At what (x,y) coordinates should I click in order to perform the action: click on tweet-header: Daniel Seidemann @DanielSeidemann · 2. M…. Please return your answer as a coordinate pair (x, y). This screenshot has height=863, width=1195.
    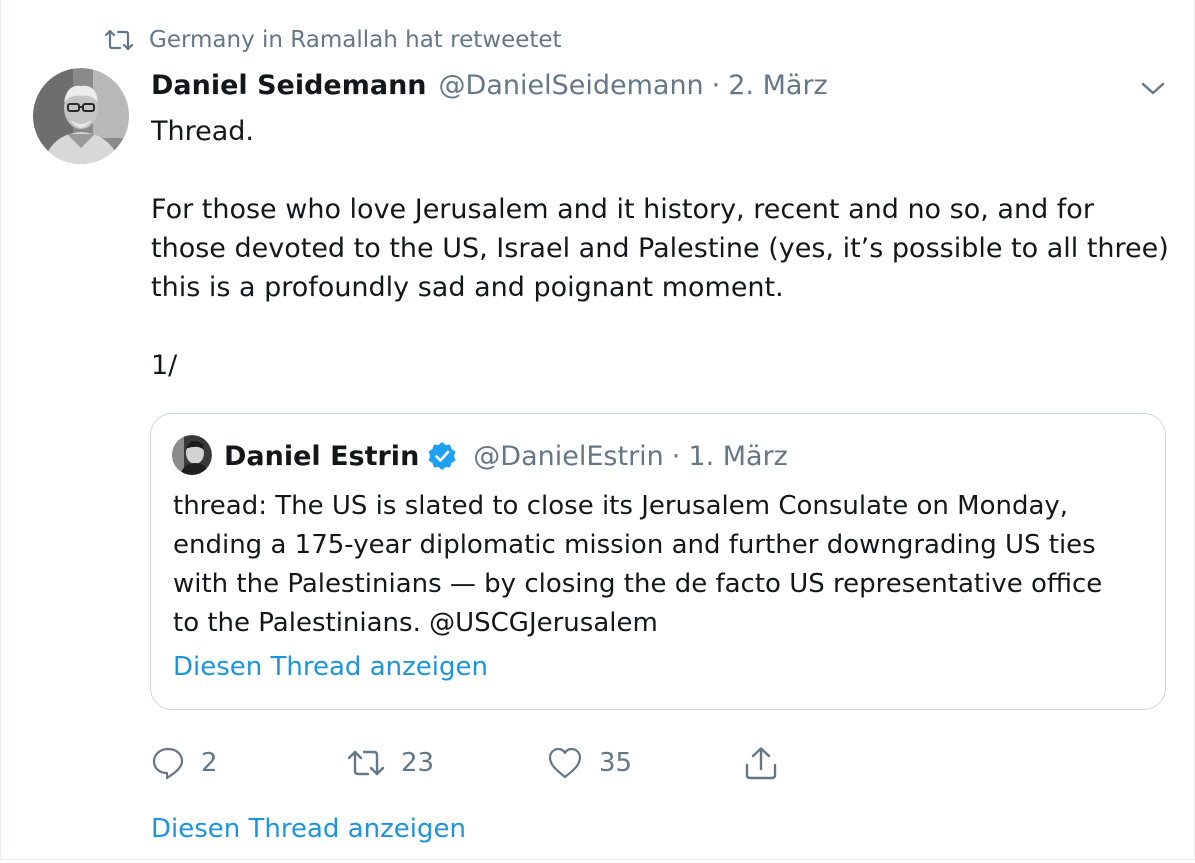
    Looking at the image, I should click on (489, 88).